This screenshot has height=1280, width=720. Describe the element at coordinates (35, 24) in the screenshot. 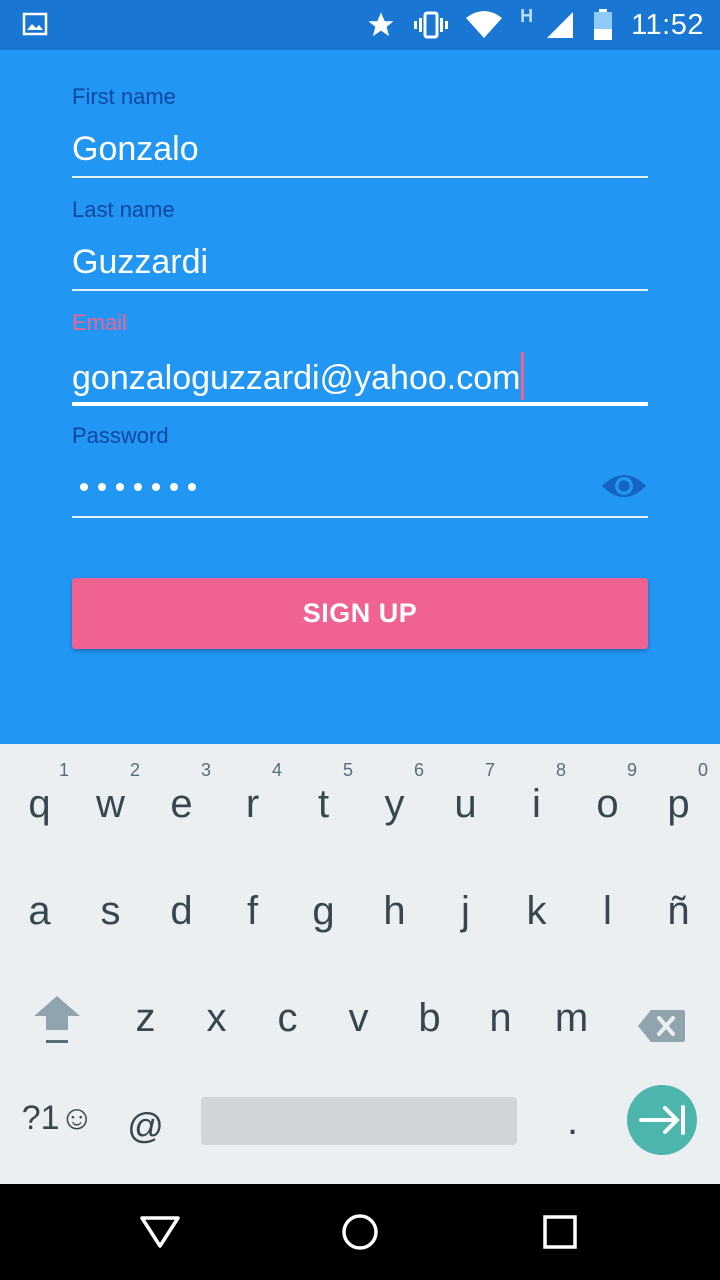

I see `image-icon` at that location.